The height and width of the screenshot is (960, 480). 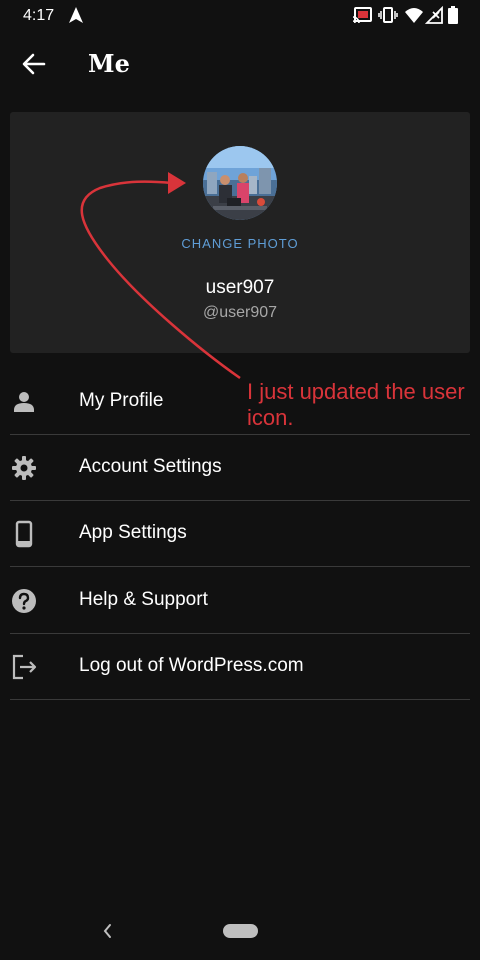 I want to click on display-name: user907, so click(x=240, y=287).